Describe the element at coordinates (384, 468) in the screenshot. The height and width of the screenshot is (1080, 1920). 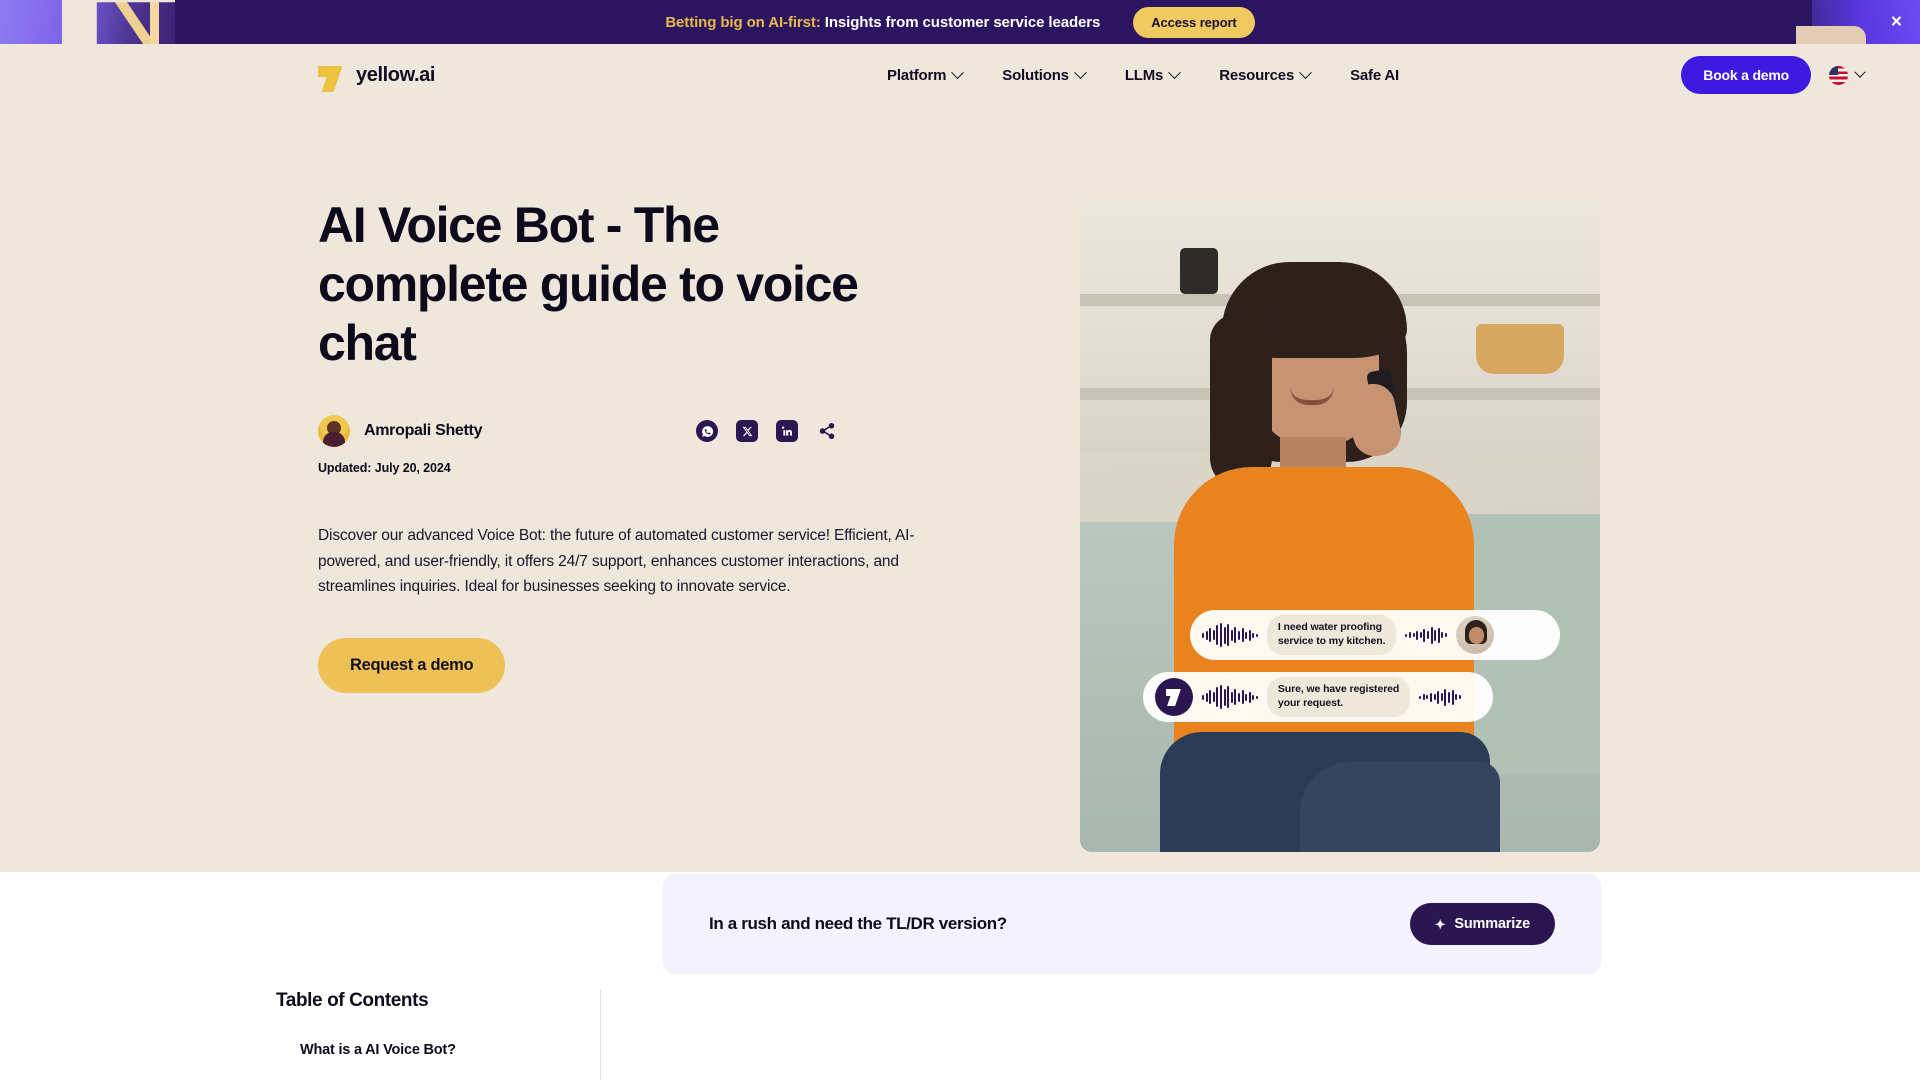
I see `updated-date: Updated: July 20, 2024` at that location.